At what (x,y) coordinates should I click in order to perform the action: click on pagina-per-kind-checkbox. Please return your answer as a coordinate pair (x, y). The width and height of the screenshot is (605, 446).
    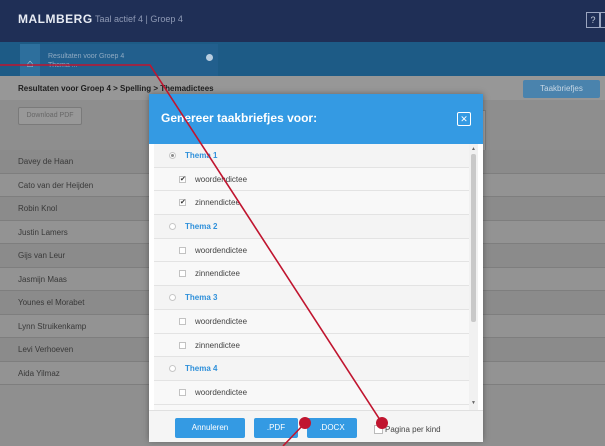
    Looking at the image, I should click on (378, 429).